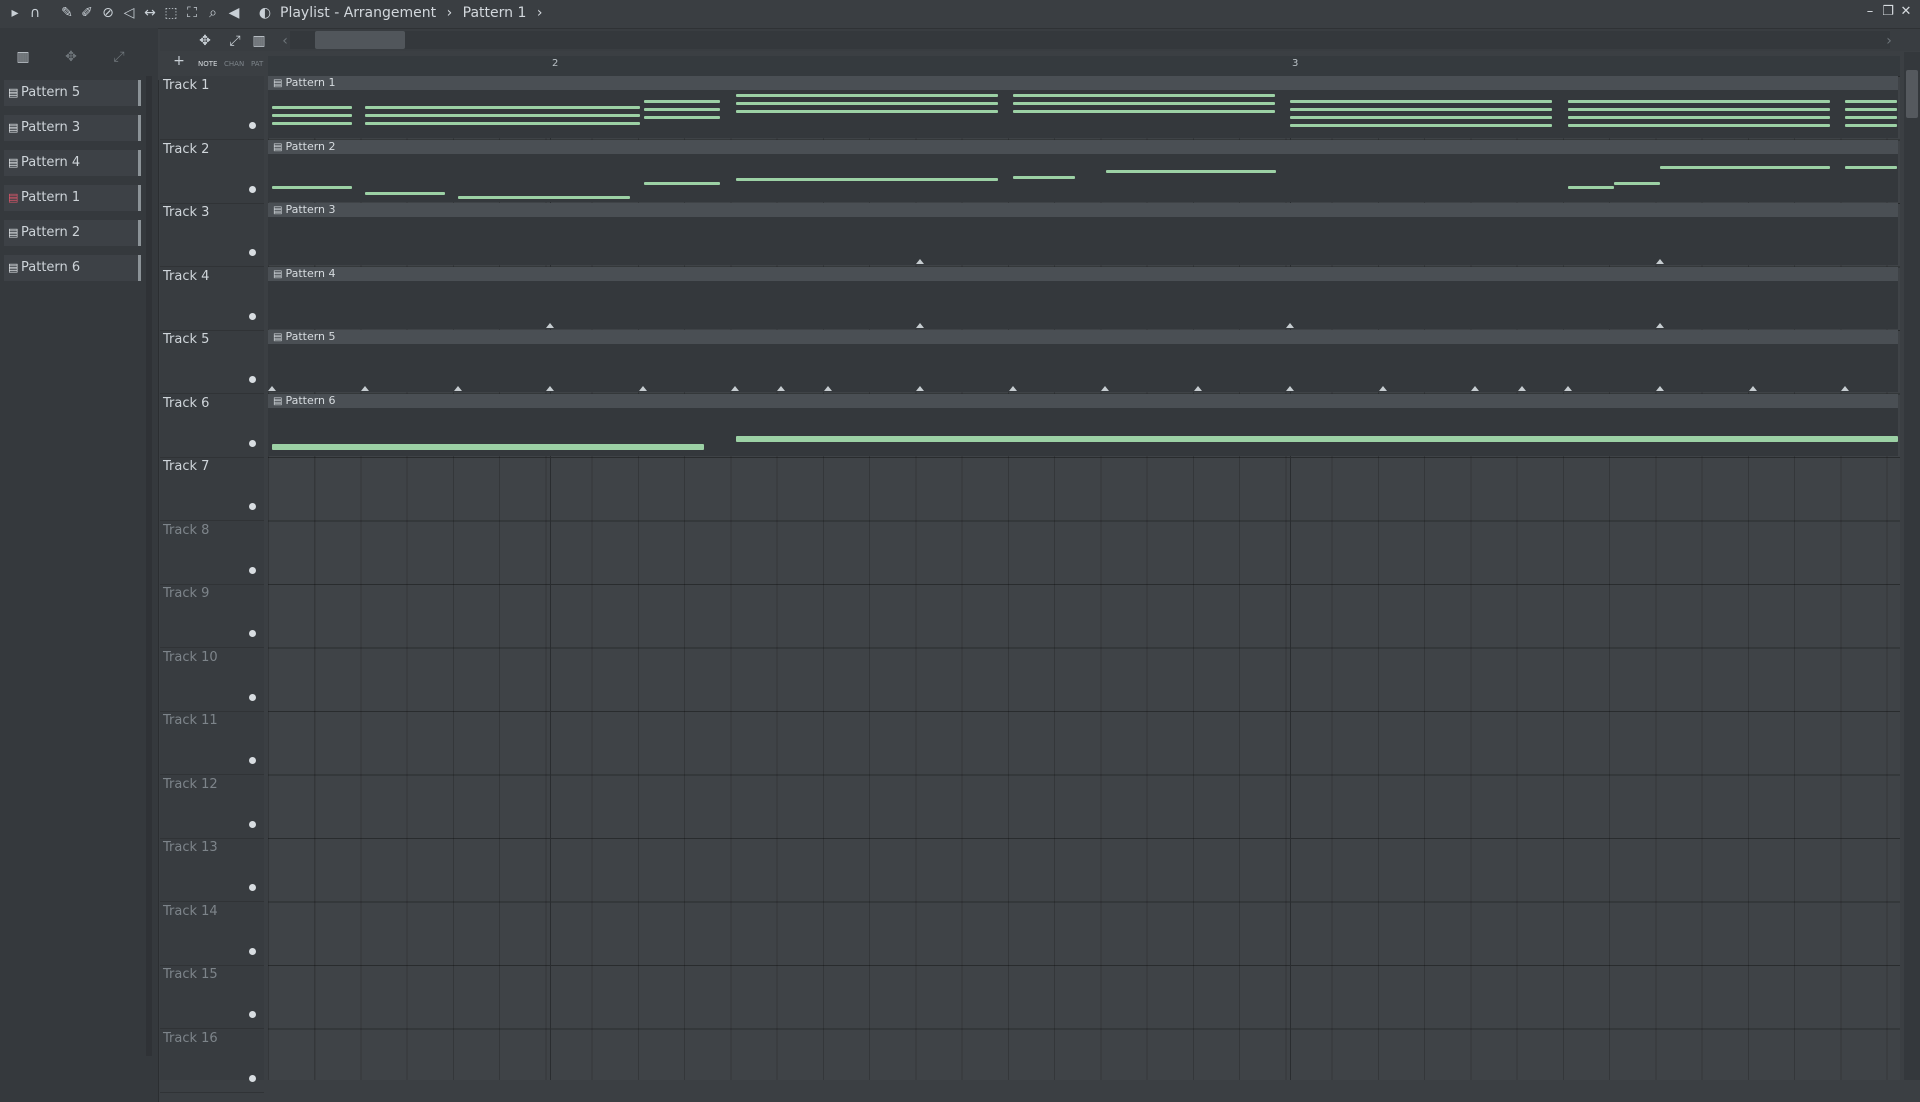 The height and width of the screenshot is (1102, 1920). I want to click on track-header: Track 6, so click(212, 426).